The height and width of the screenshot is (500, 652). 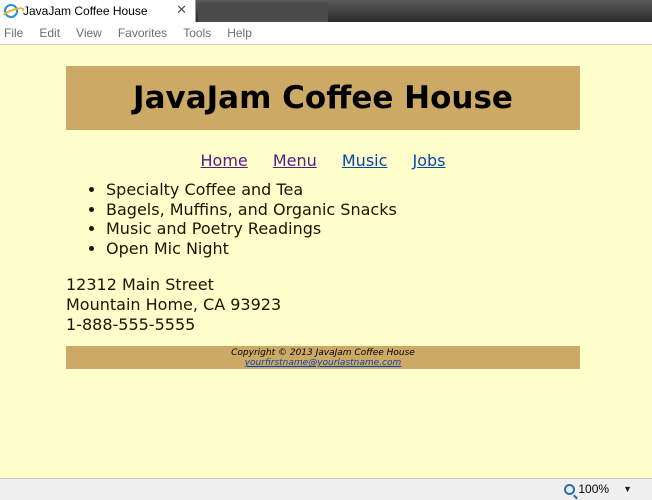 What do you see at coordinates (49, 33) in the screenshot?
I see `menu-edit: Edit` at bounding box center [49, 33].